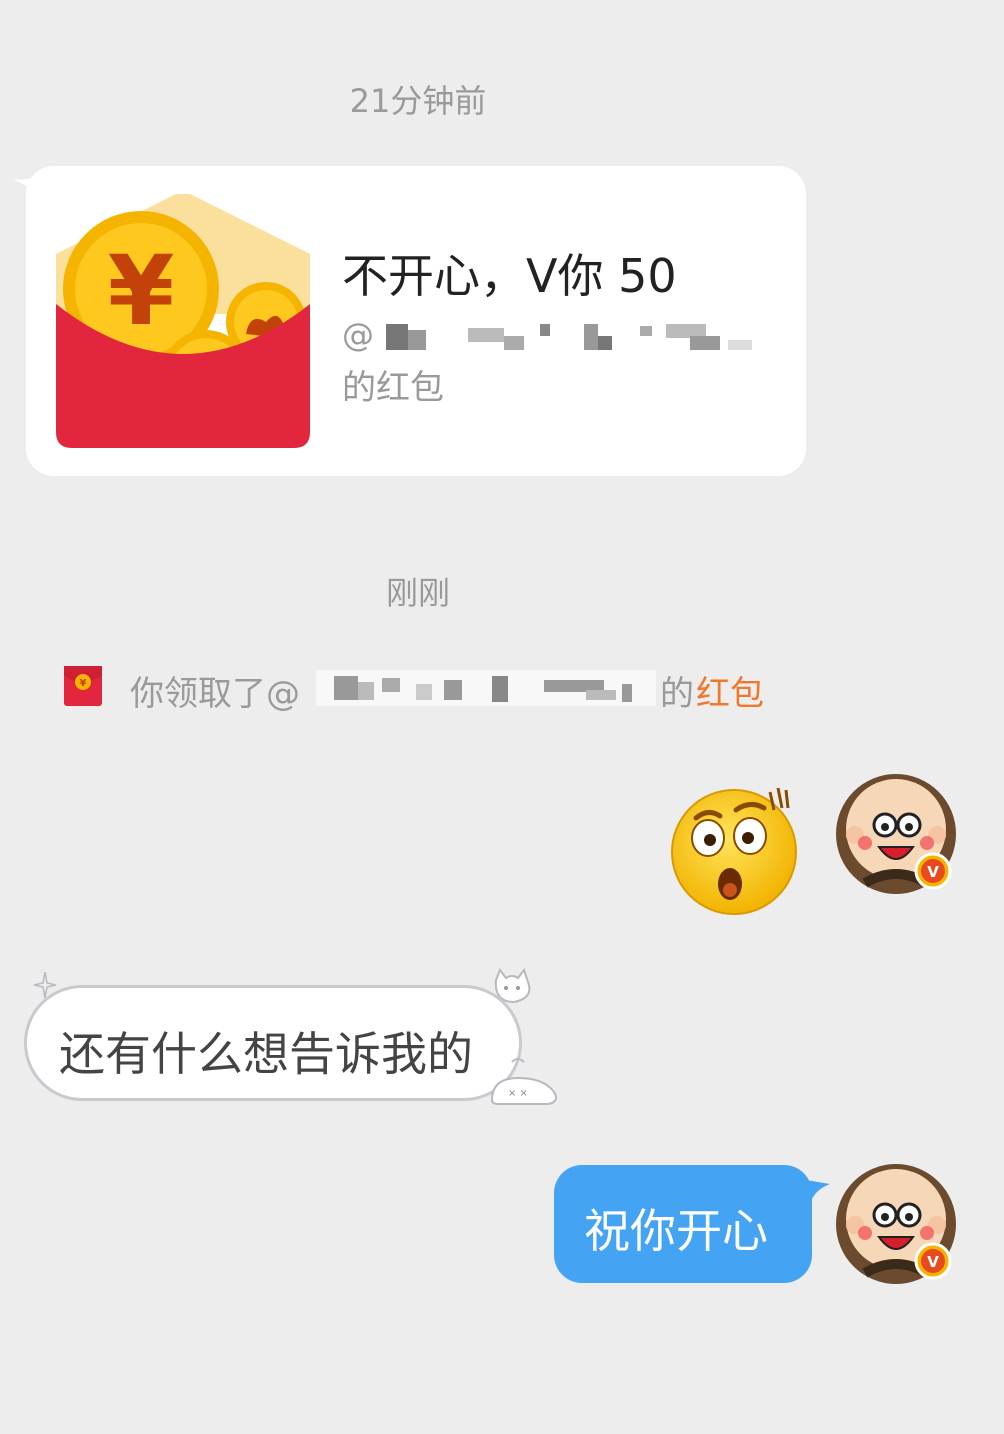 The width and height of the screenshot is (1004, 1434). I want to click on notice-text: 你领取了@, so click(215, 694).